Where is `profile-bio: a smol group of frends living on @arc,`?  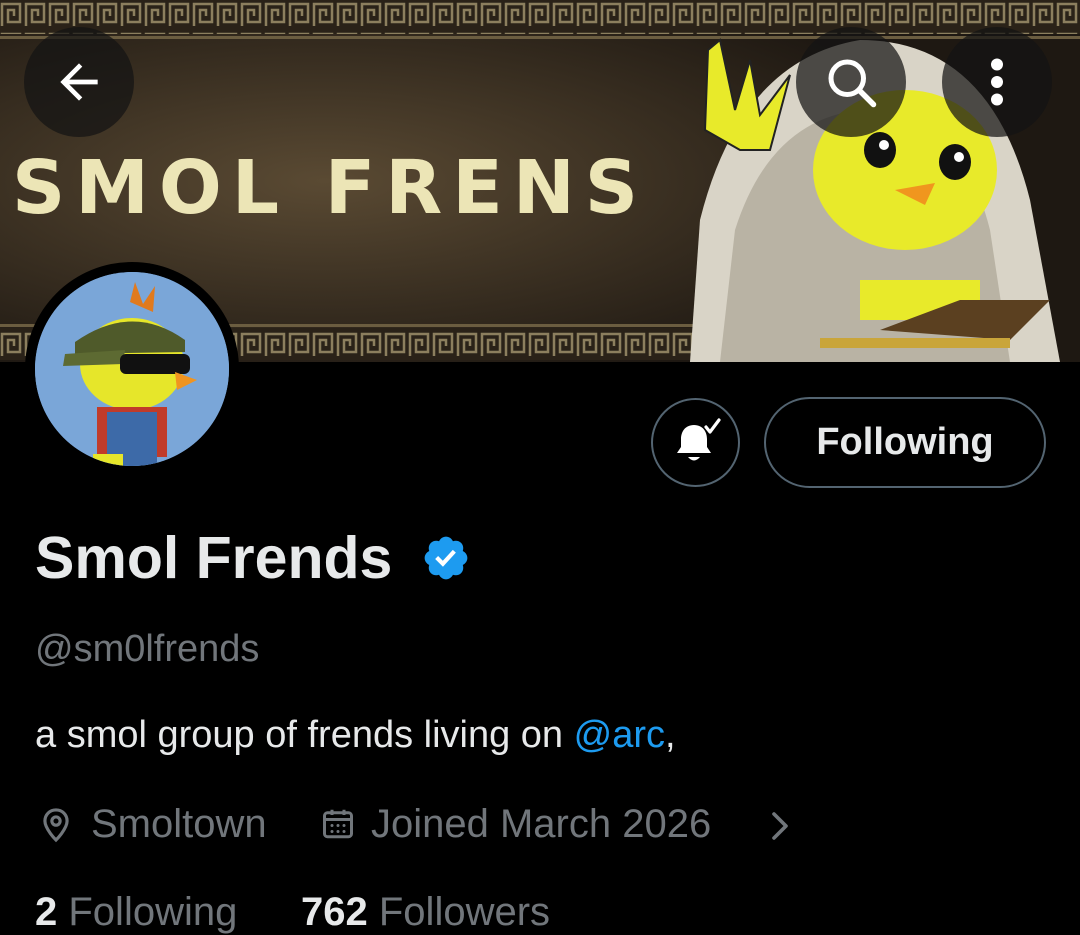
profile-bio: a smol group of frends living on @arc, is located at coordinates (355, 735).